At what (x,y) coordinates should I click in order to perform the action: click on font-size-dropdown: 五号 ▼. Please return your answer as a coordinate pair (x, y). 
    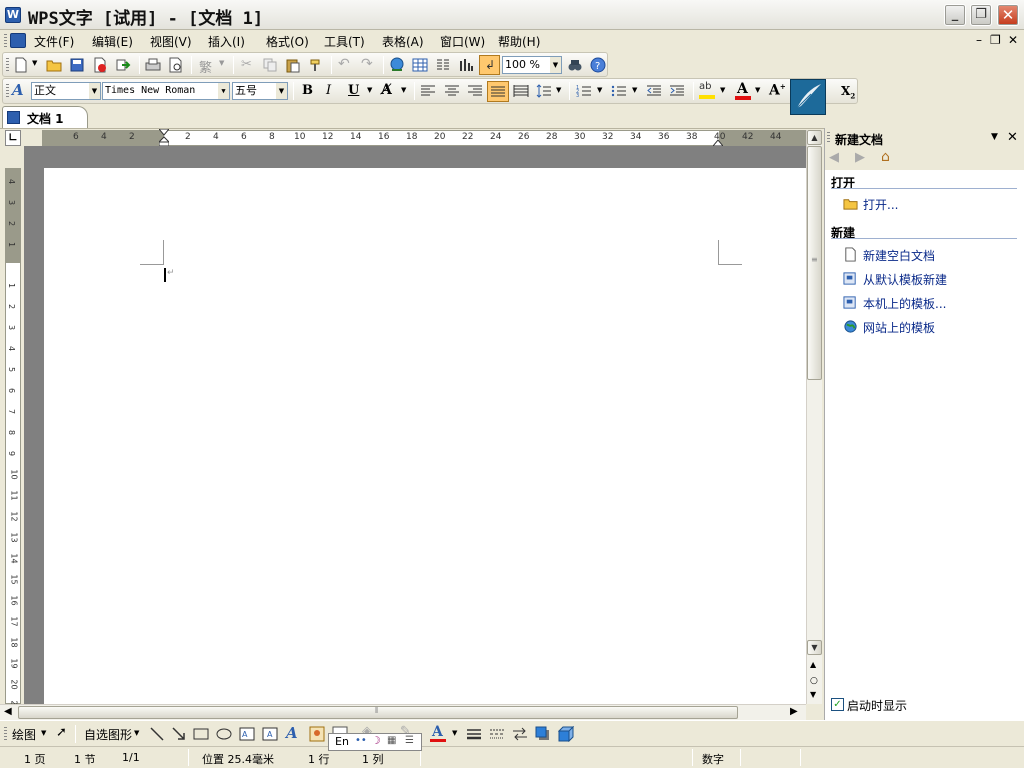
    Looking at the image, I should click on (260, 91).